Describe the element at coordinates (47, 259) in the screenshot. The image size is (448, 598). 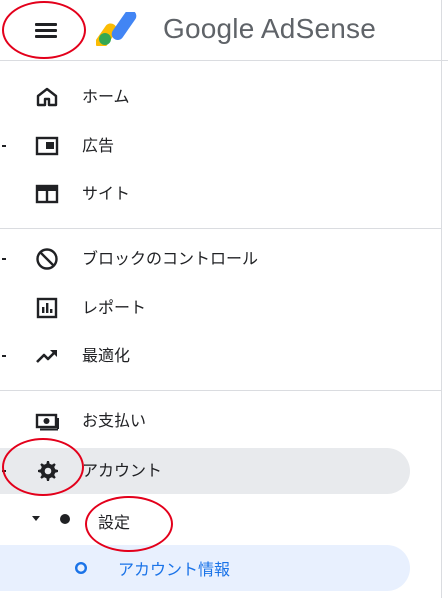
I see `block-icon` at that location.